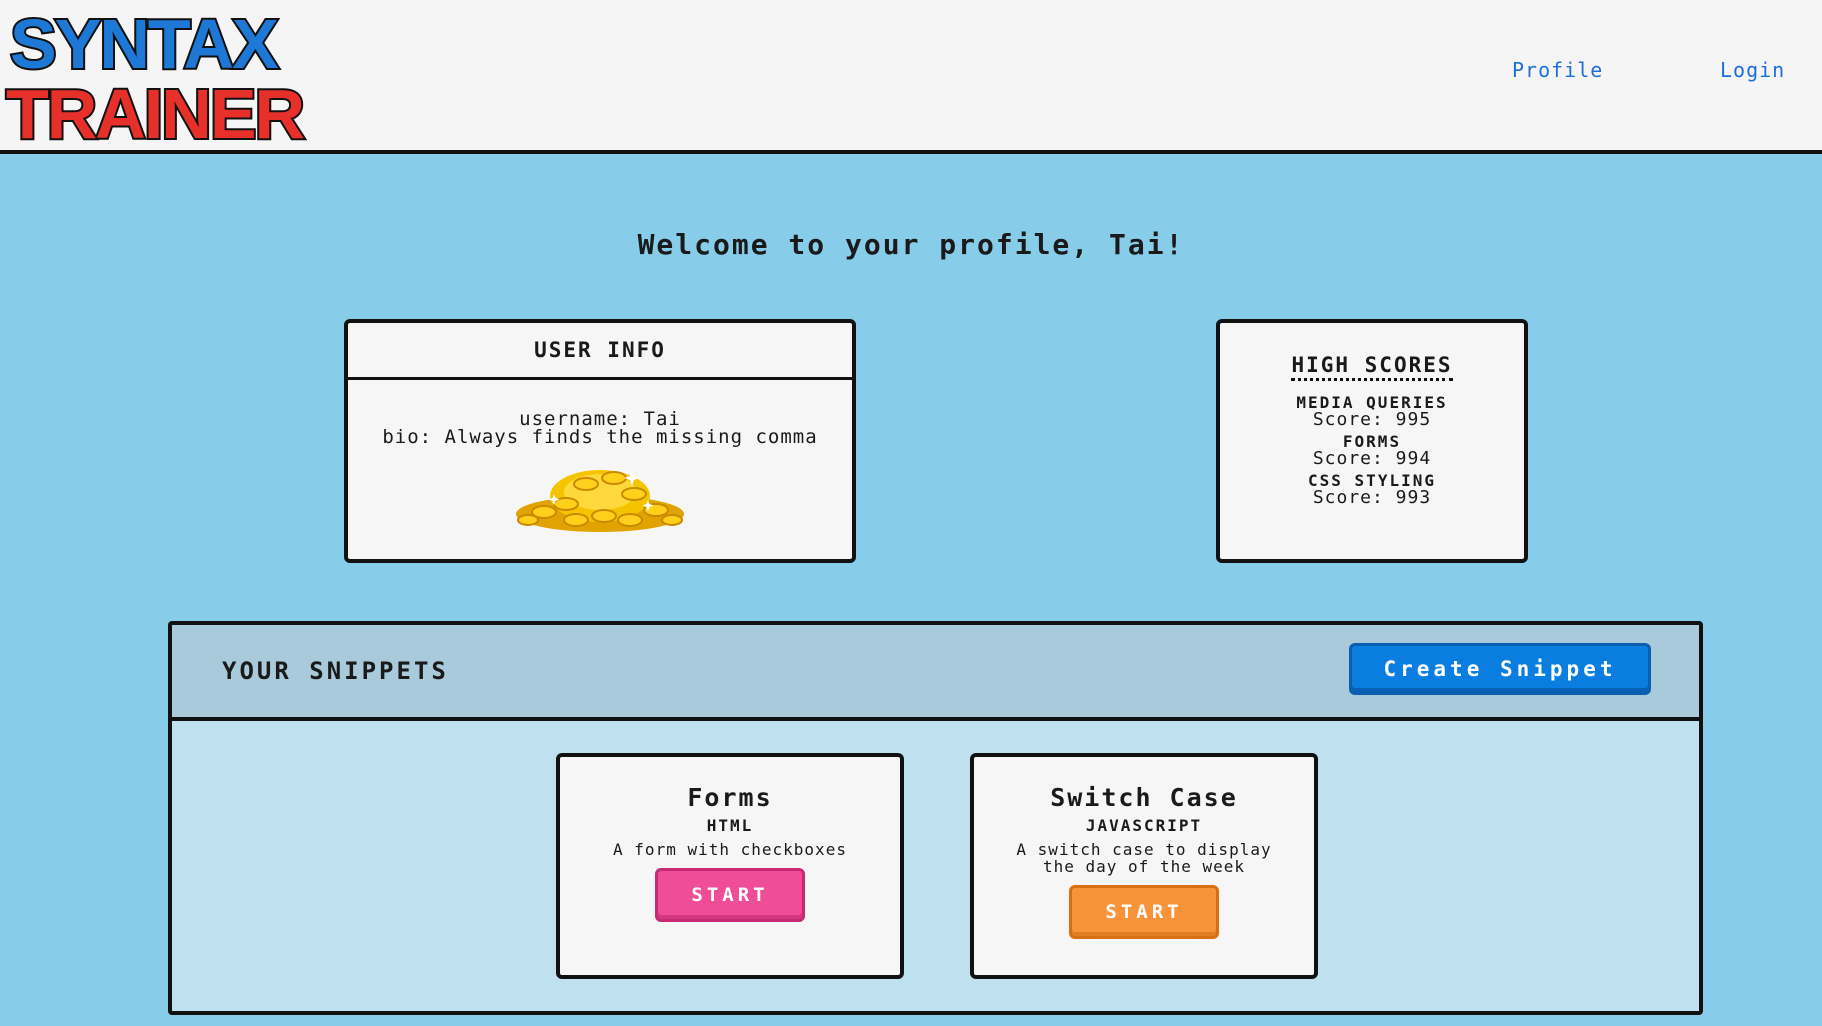  What do you see at coordinates (1372, 367) in the screenshot?
I see `high-scores-title: HIGH SCORES` at bounding box center [1372, 367].